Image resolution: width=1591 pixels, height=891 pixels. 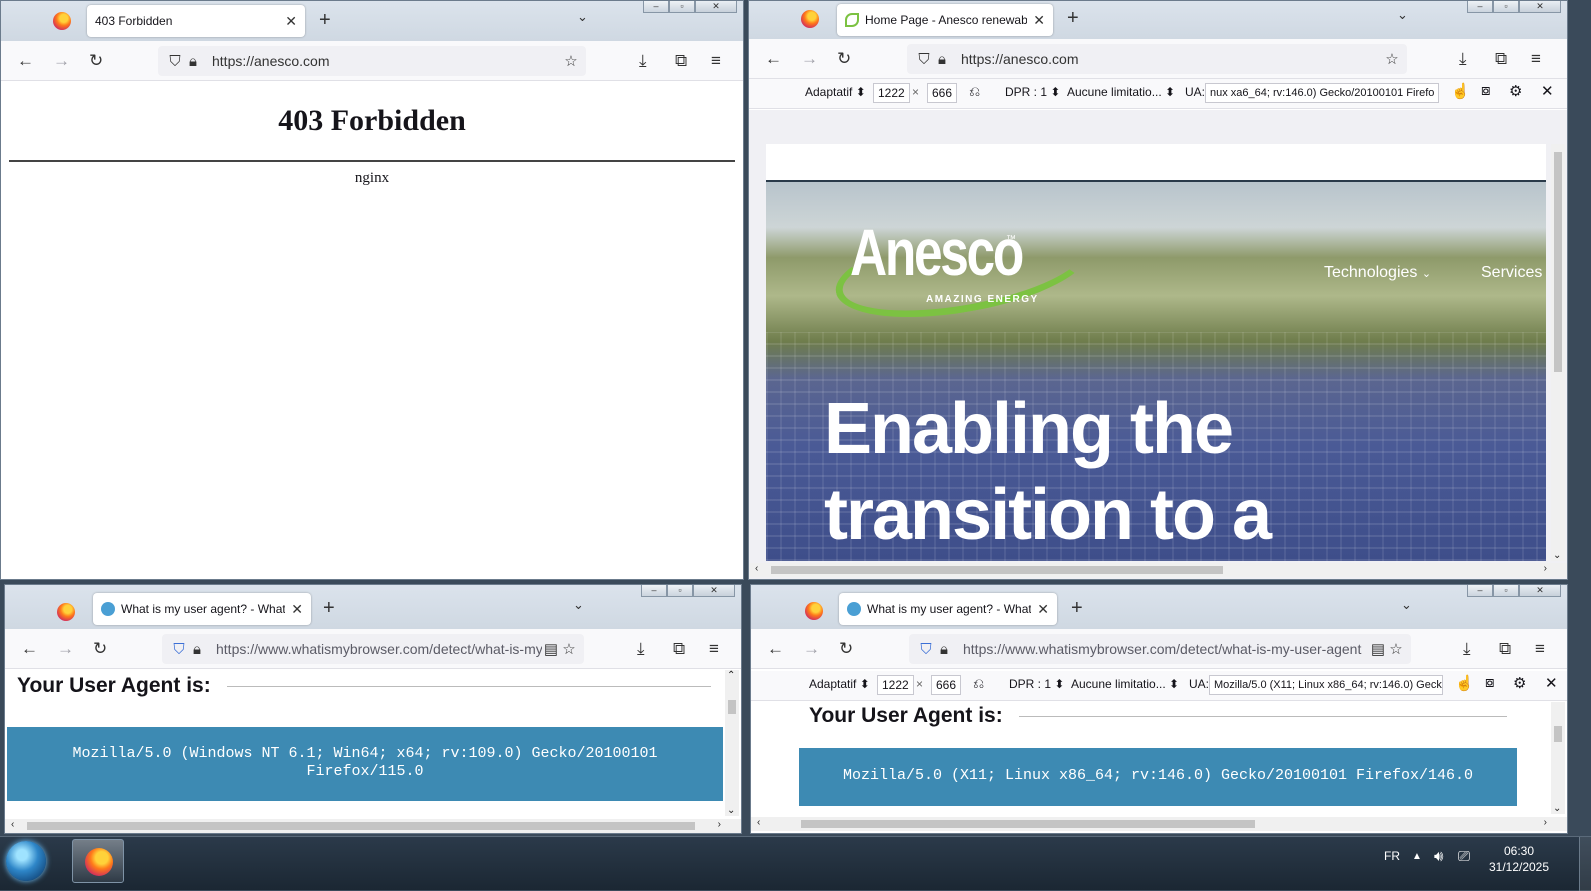 What do you see at coordinates (963, 270) in the screenshot?
I see `site-logo: Anesco ™ AMAZING ENERGY` at bounding box center [963, 270].